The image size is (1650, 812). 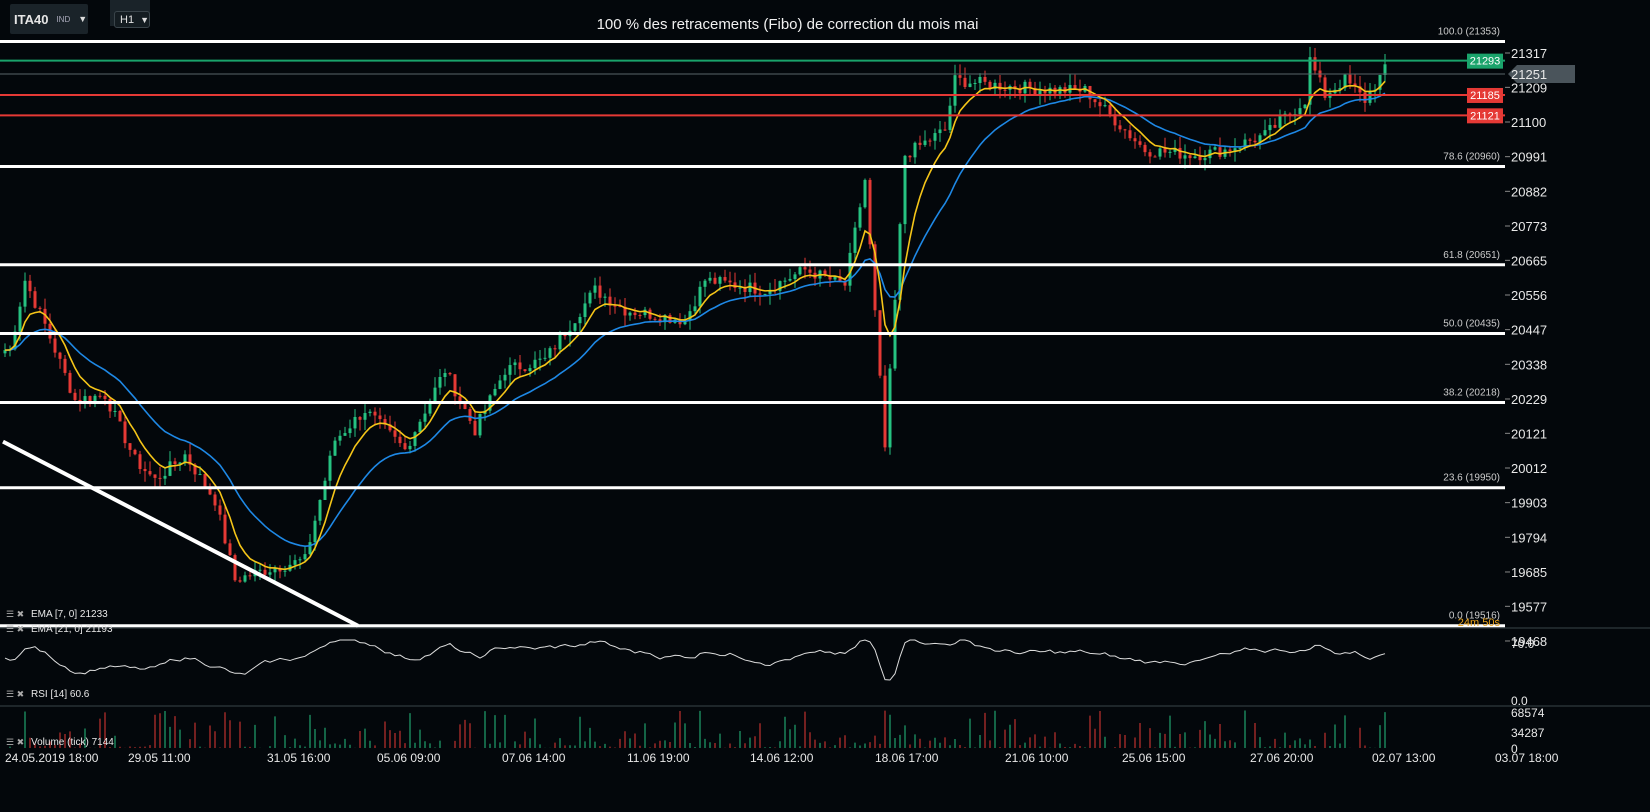 I want to click on time-axis-label: 27.06 20:00, so click(x=1282, y=758).